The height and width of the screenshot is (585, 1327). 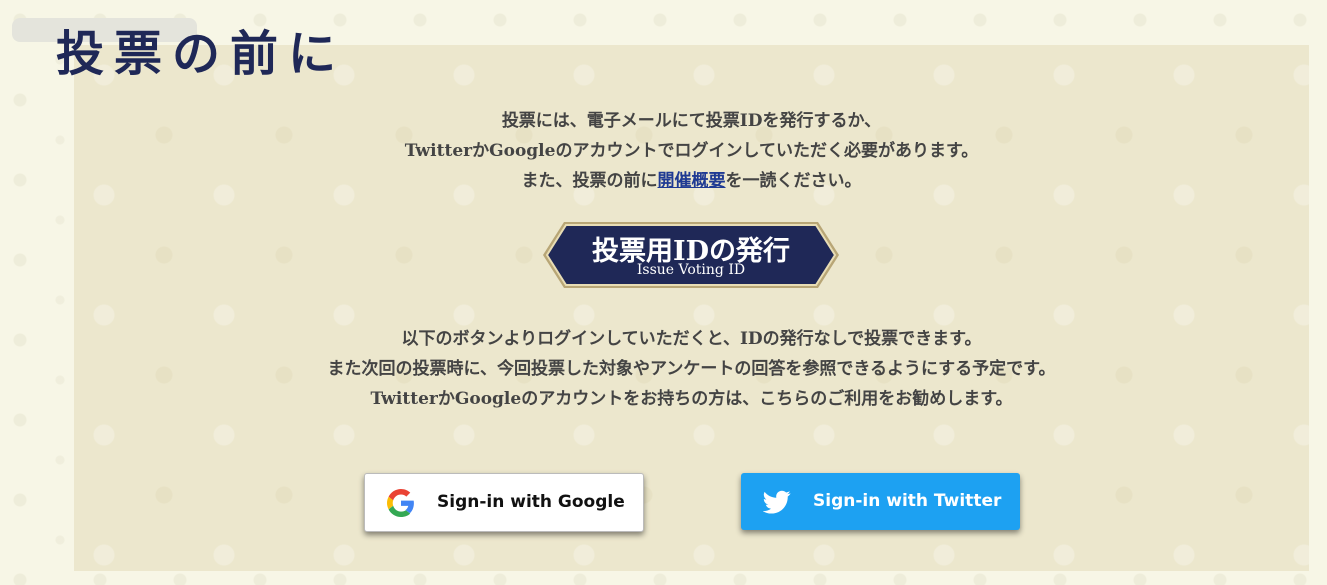 I want to click on login-info-line-1: 以下のボタンよりログインしていただくと、IDの発行なしで投票できます。, so click(x=691, y=339).